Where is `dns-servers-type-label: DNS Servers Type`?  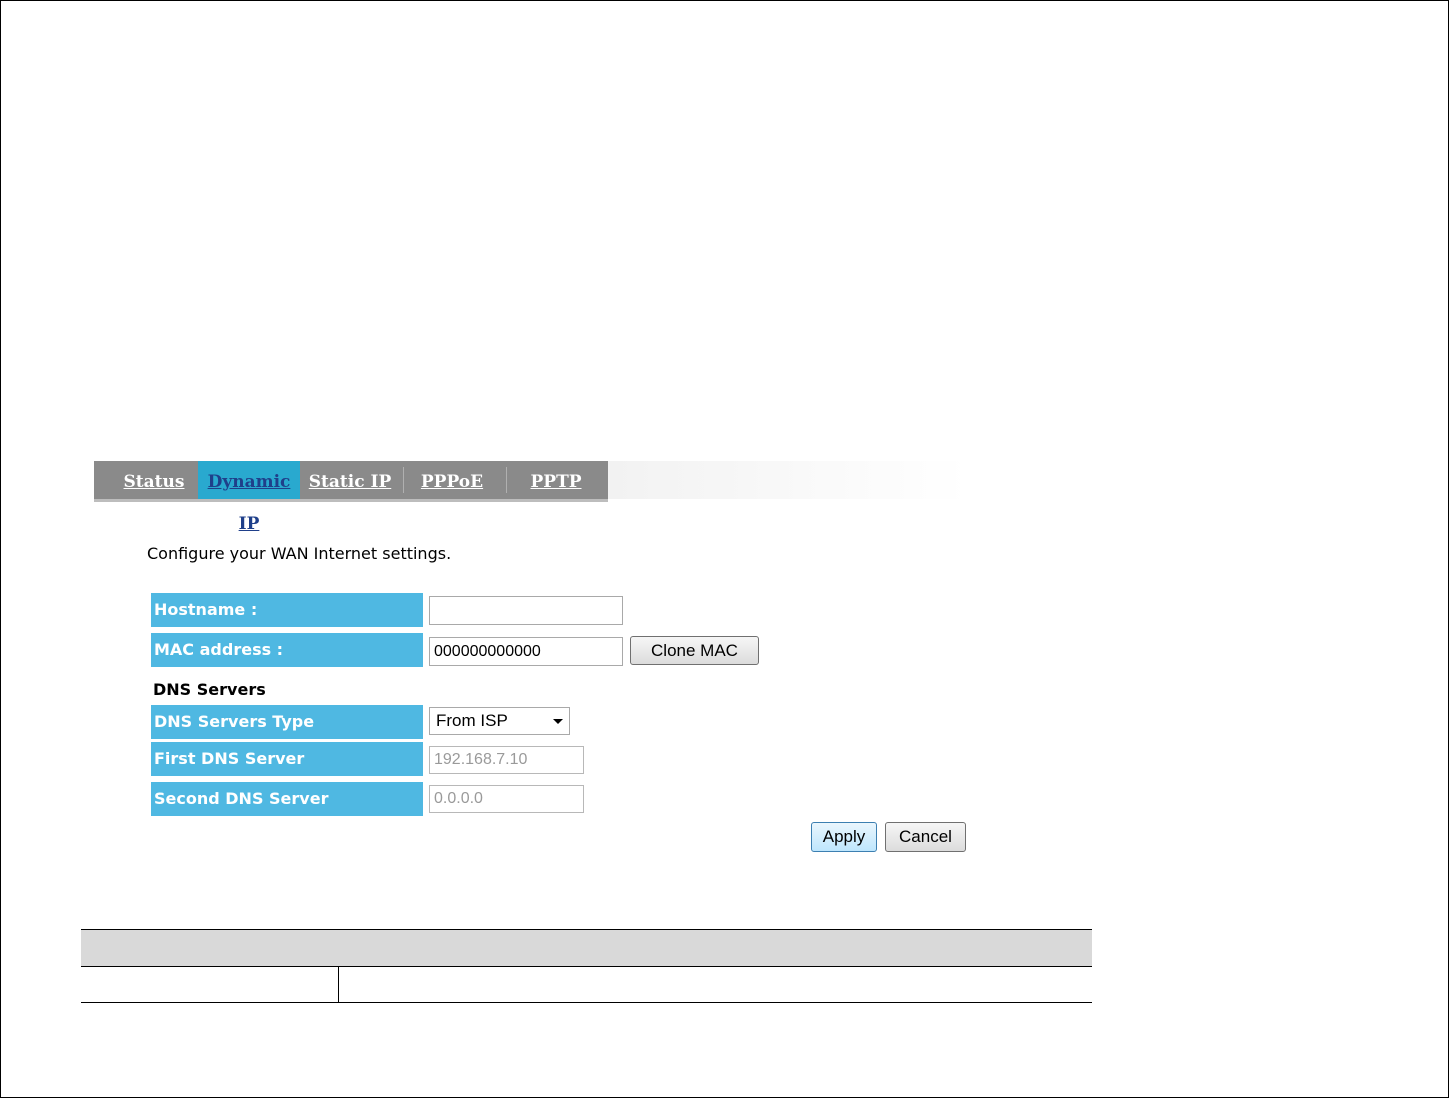 dns-servers-type-label: DNS Servers Type is located at coordinates (287, 722).